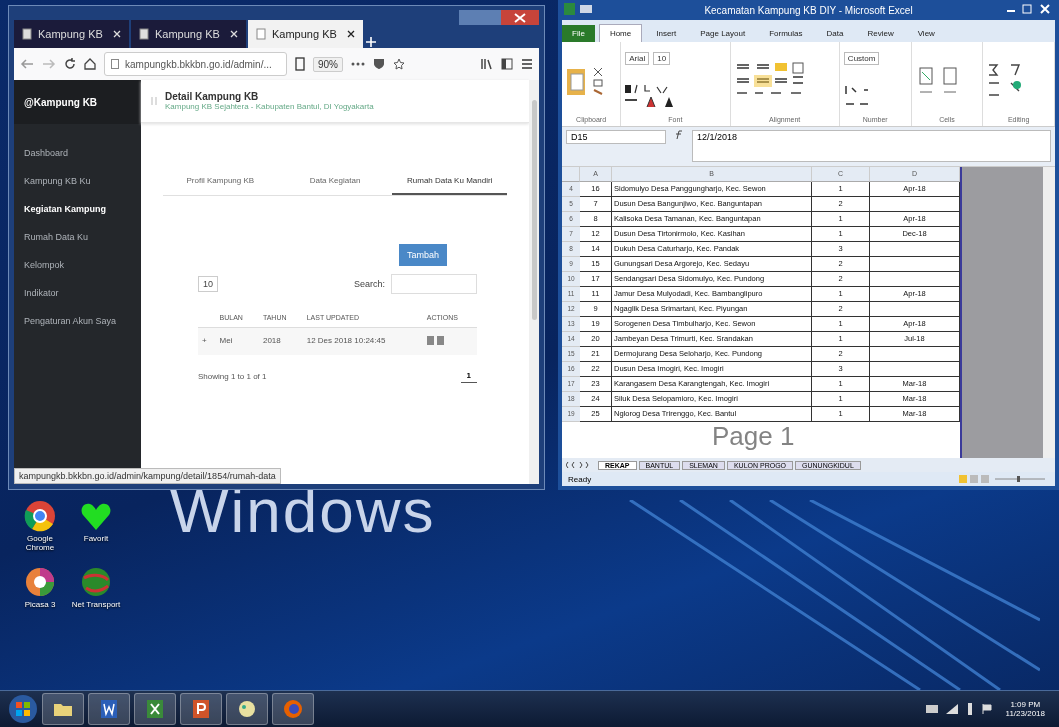  What do you see at coordinates (362, 341) in the screenshot?
I see `table-cell: 12 Des 2018 10:24:45` at bounding box center [362, 341].